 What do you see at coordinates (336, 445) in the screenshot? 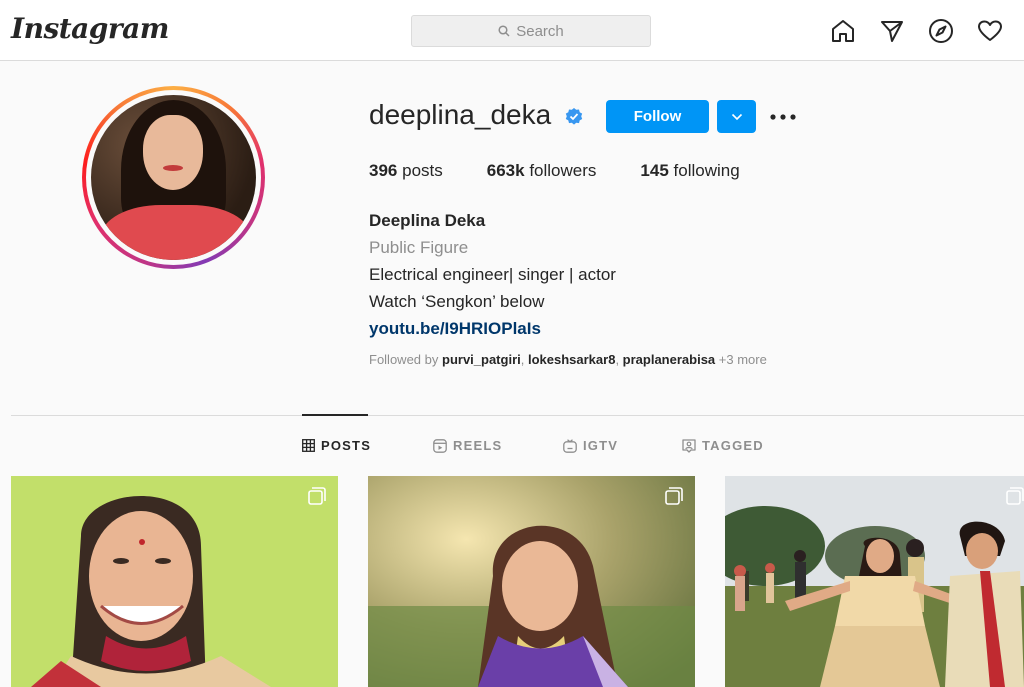
I see `tab-posts: POSTS` at bounding box center [336, 445].